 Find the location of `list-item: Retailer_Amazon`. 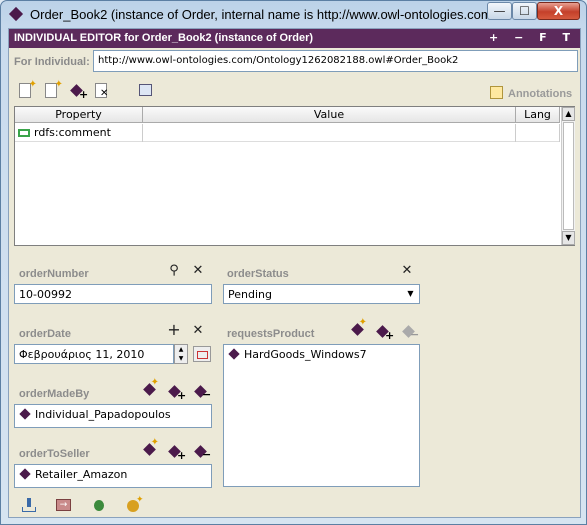

list-item: Retailer_Amazon is located at coordinates (113, 475).